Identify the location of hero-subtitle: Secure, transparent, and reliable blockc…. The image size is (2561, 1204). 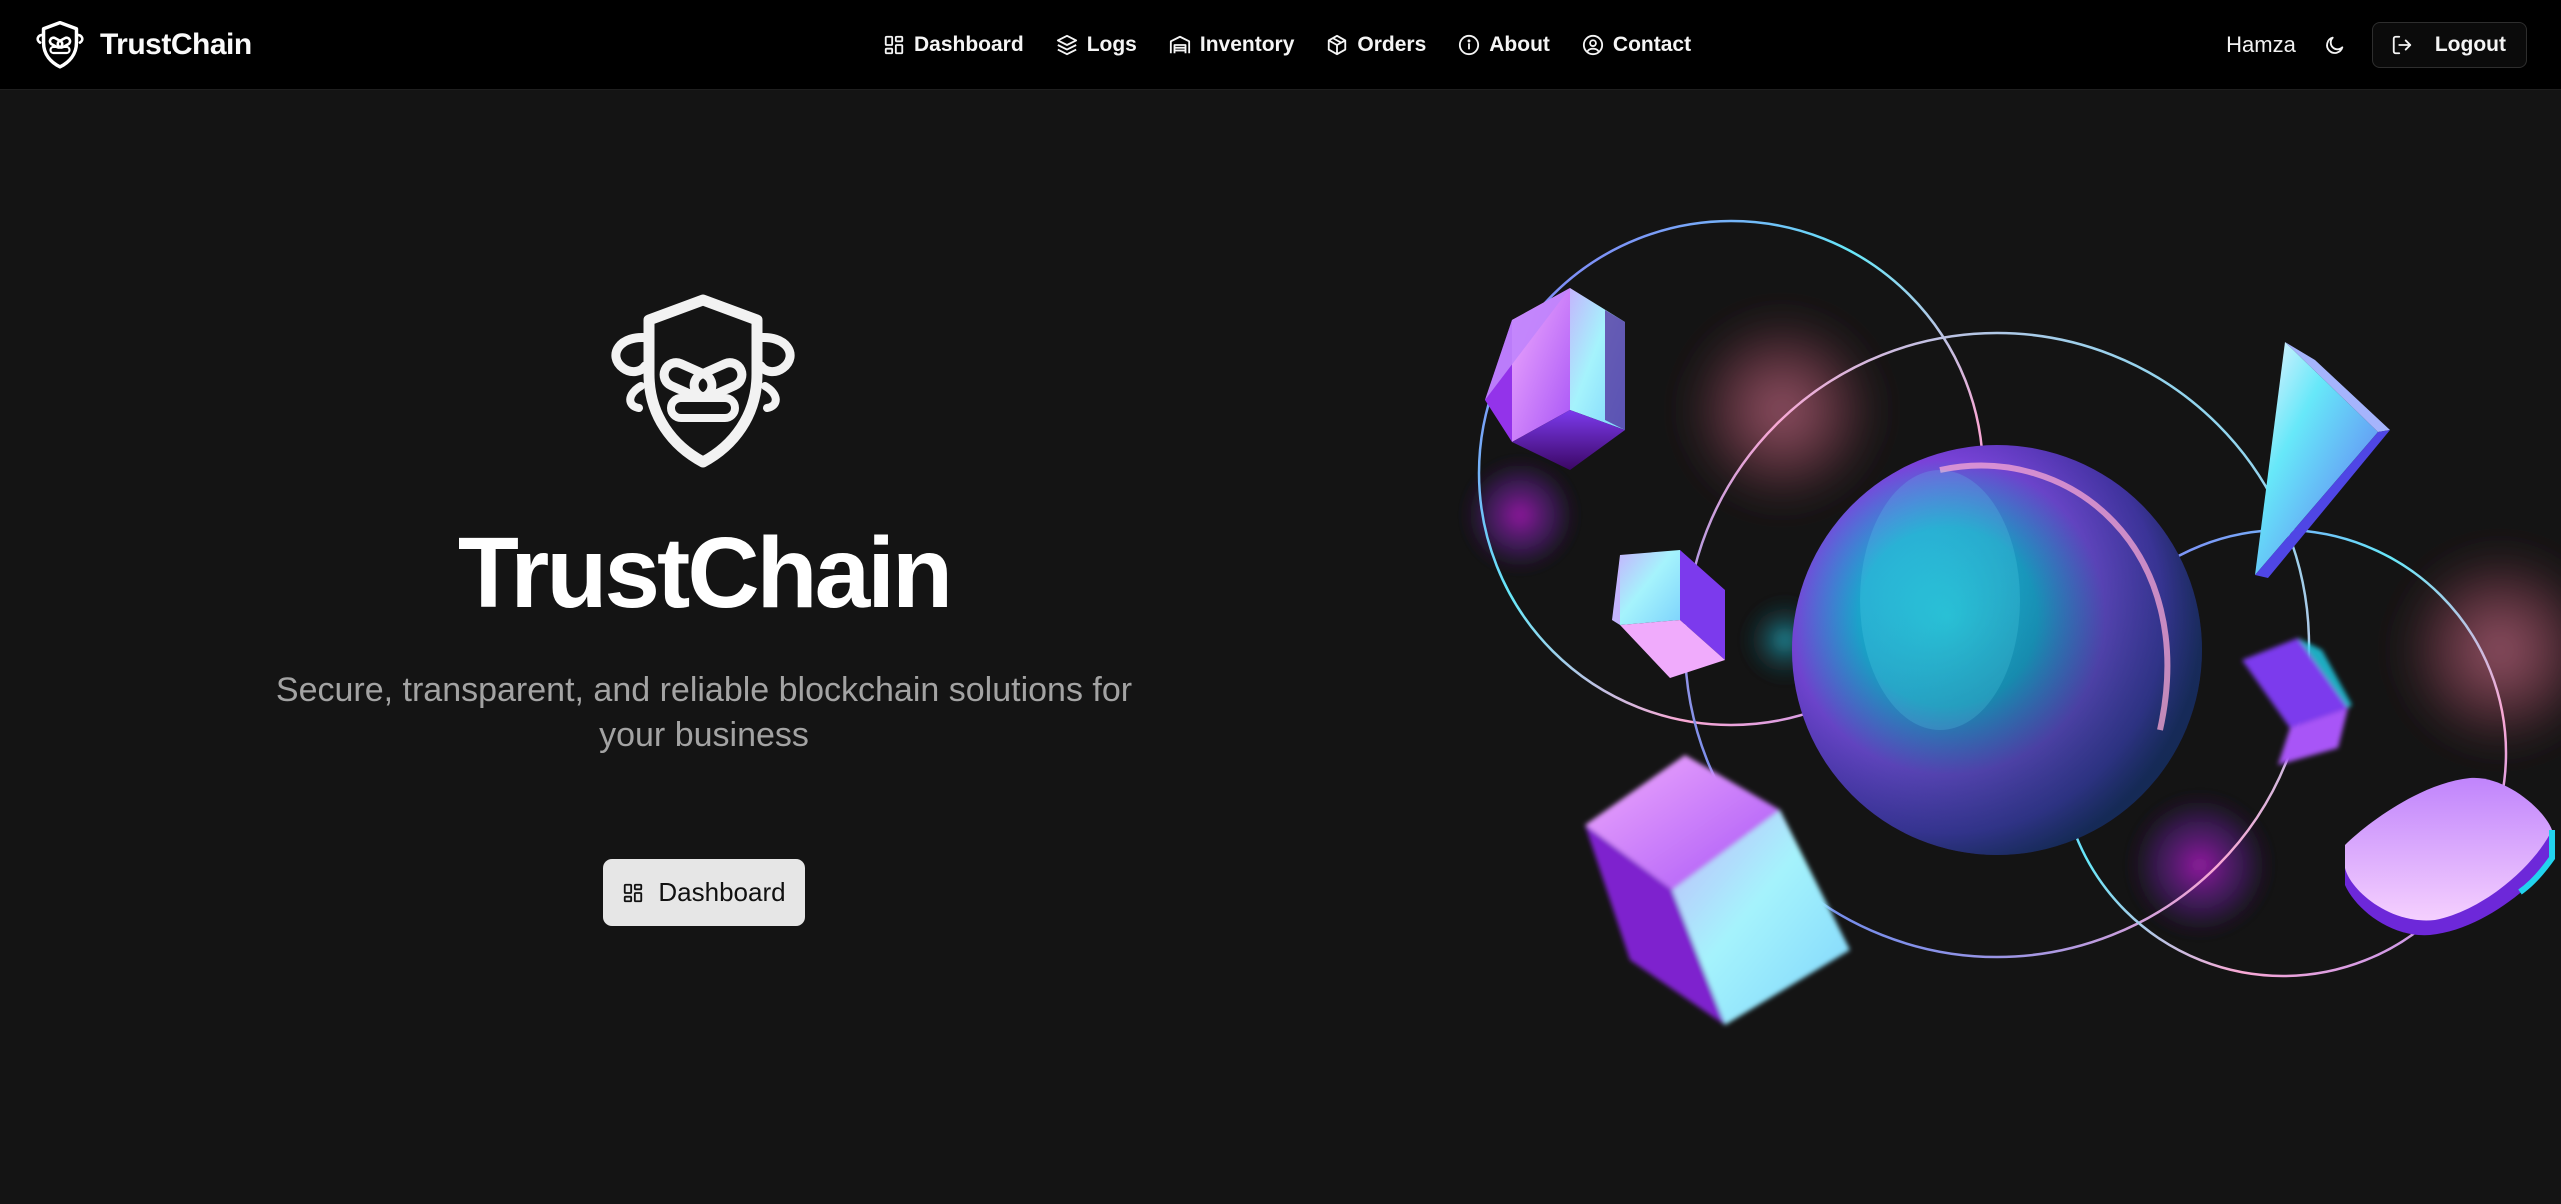
(704, 712).